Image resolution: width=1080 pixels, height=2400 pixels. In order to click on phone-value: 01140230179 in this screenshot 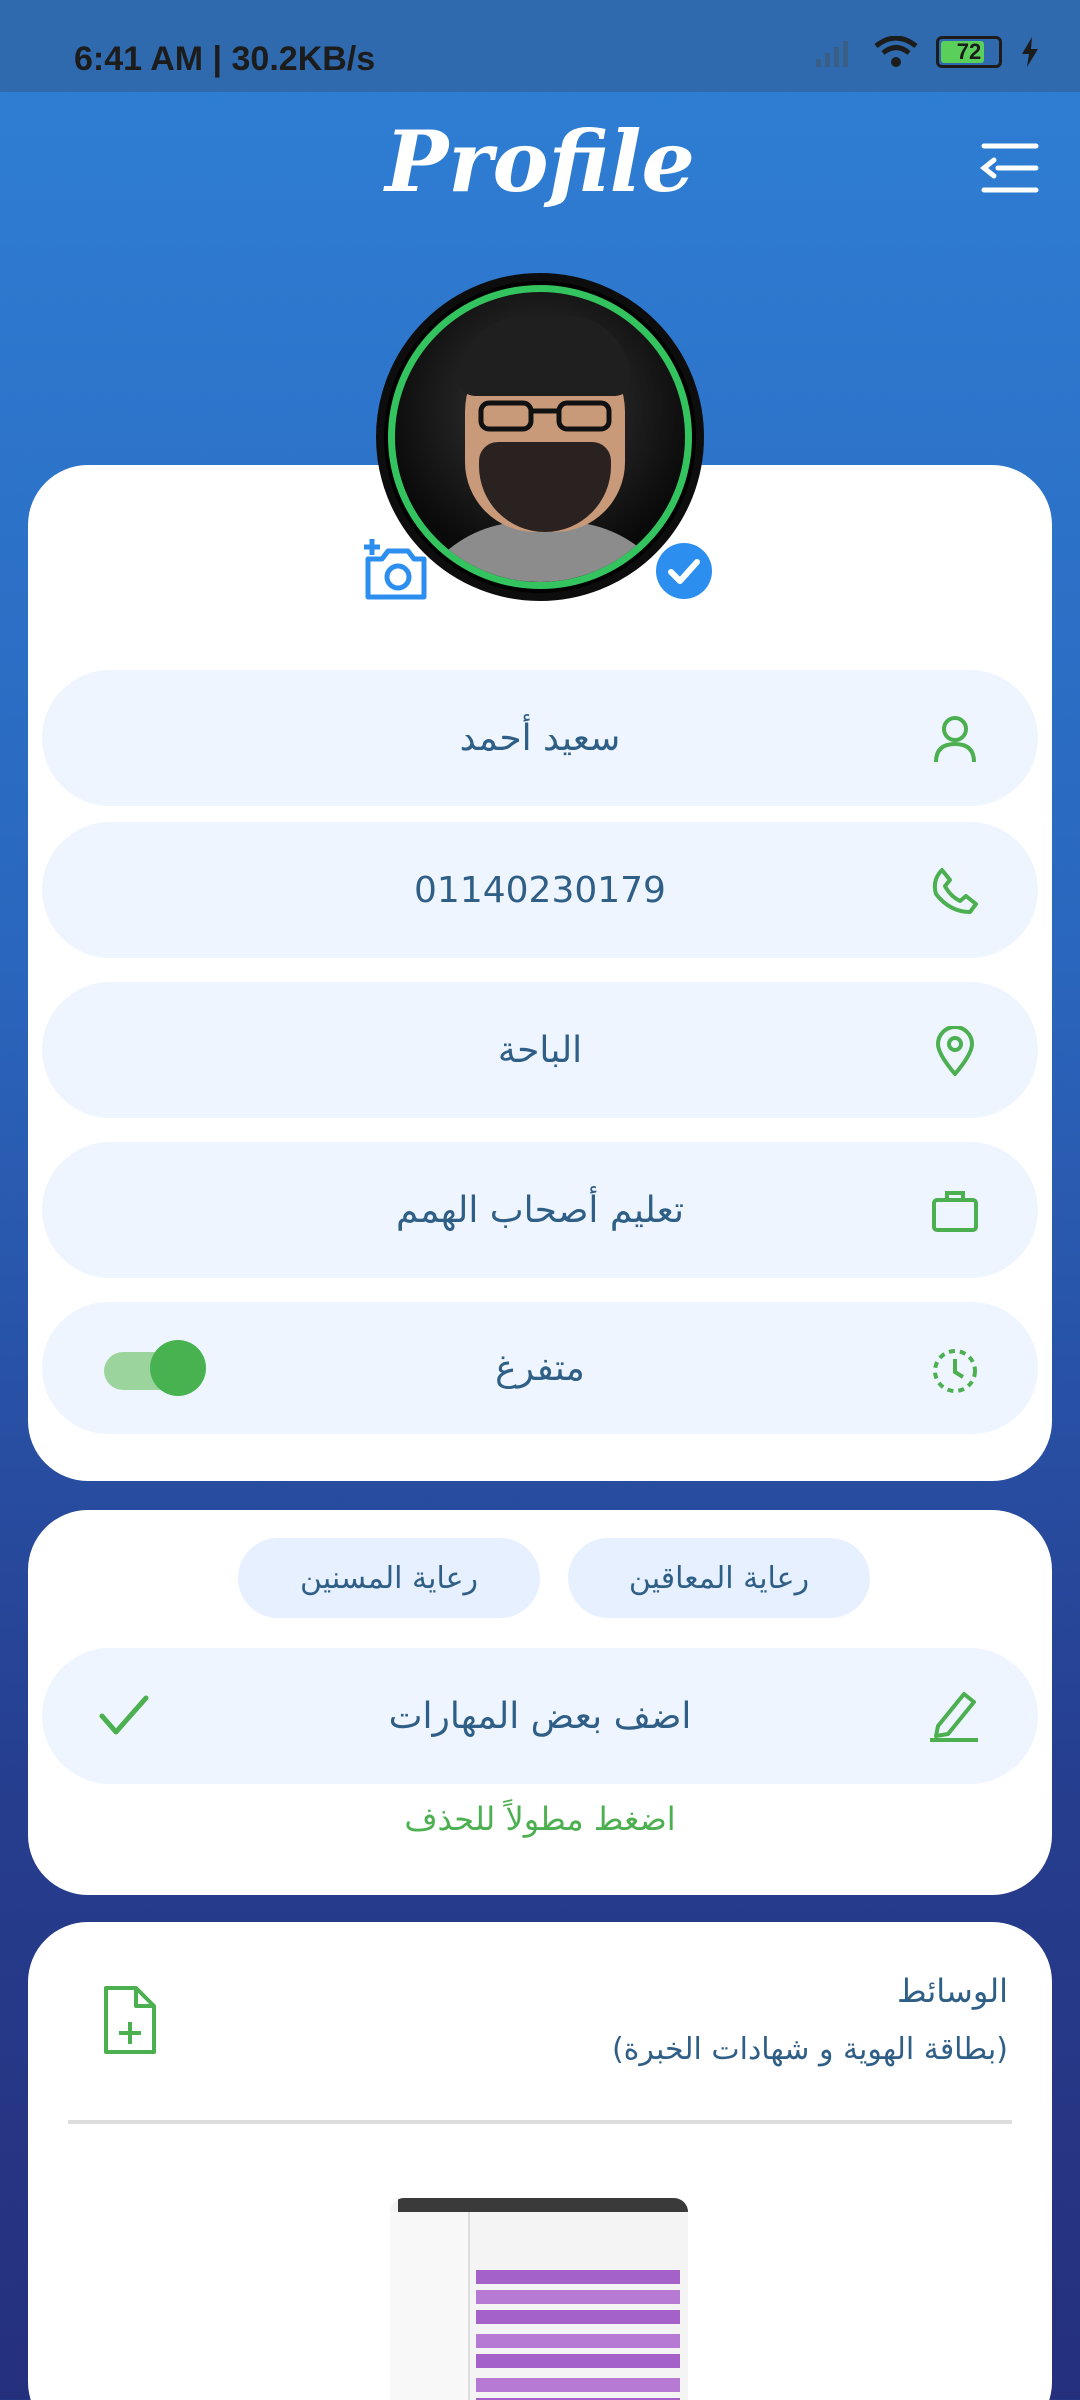, I will do `click(540, 890)`.